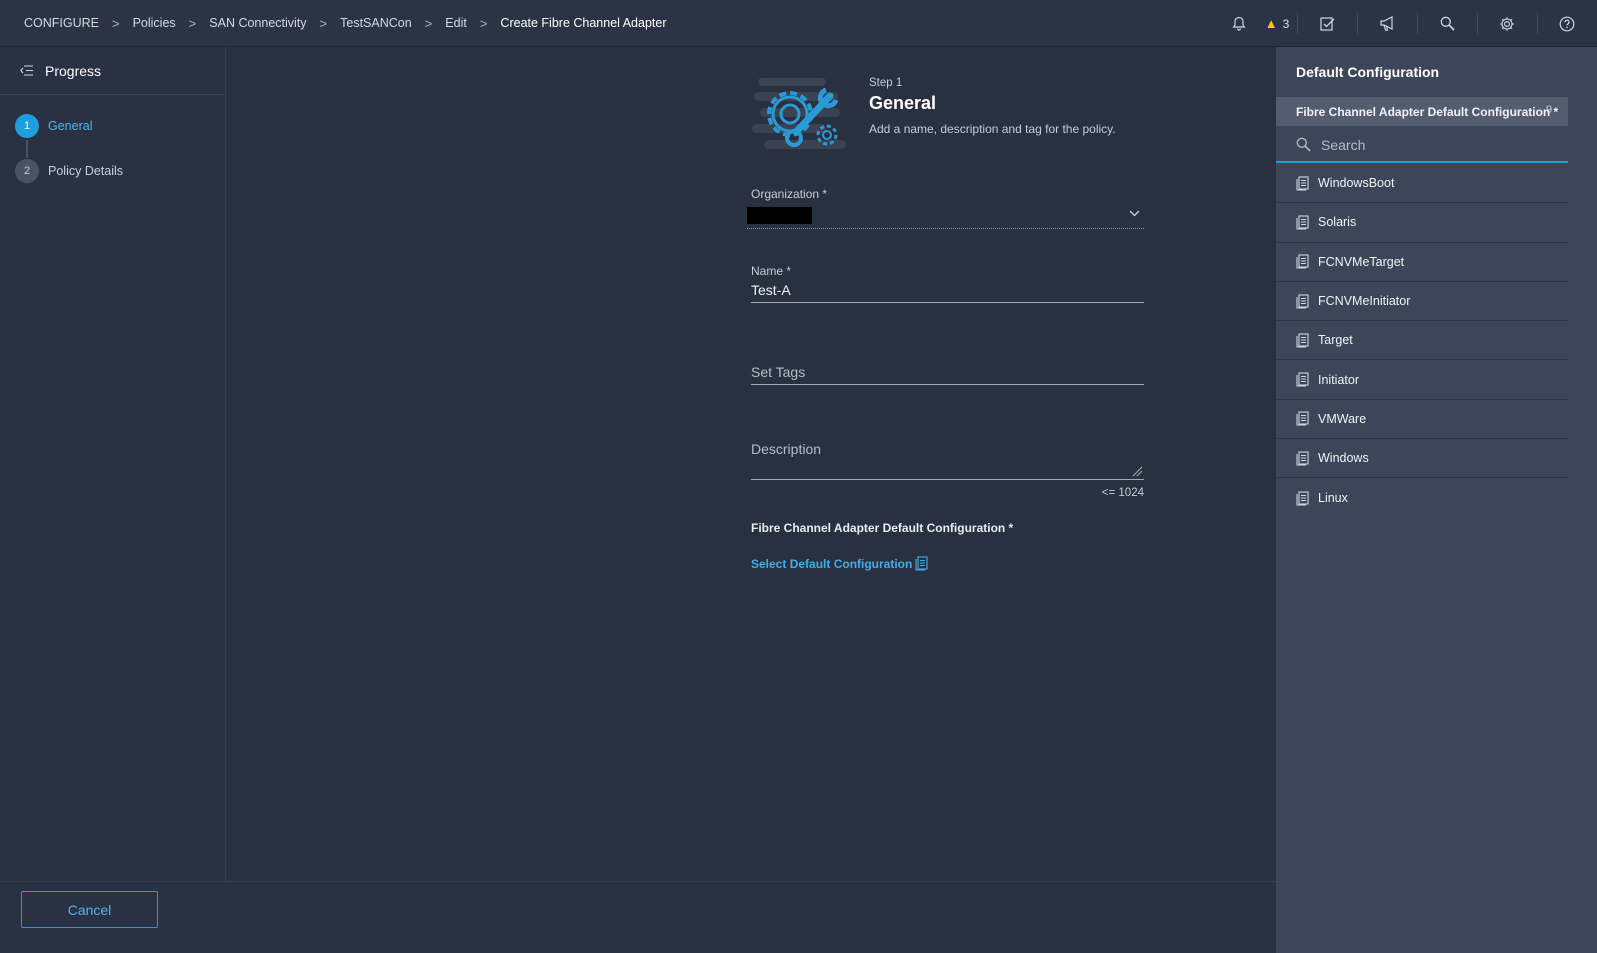 Image resolution: width=1597 pixels, height=953 pixels. I want to click on select-default-config-link: Select Default Configuration, so click(839, 563).